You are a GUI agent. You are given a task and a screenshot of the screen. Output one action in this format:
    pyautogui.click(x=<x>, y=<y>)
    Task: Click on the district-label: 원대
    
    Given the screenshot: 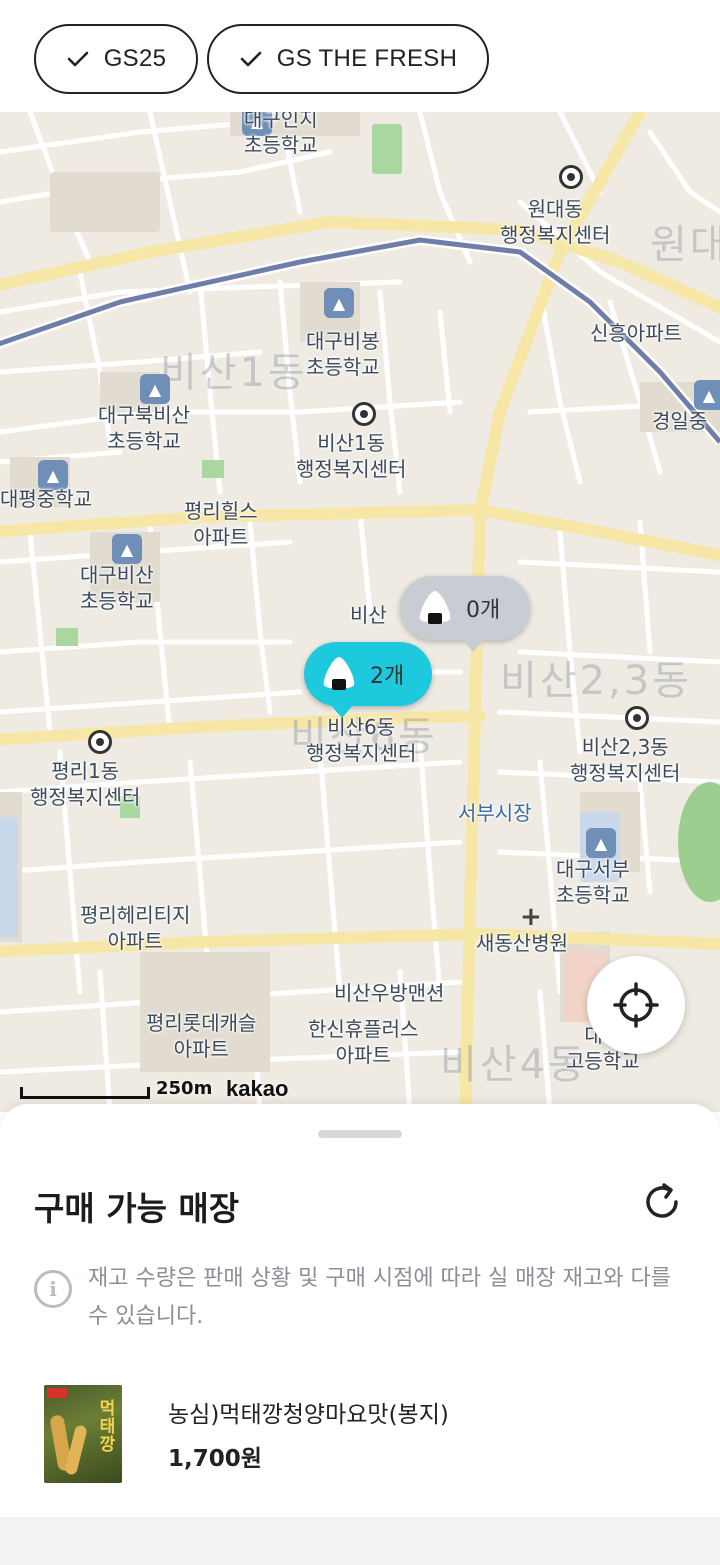 What is the action you would take?
    pyautogui.click(x=685, y=245)
    